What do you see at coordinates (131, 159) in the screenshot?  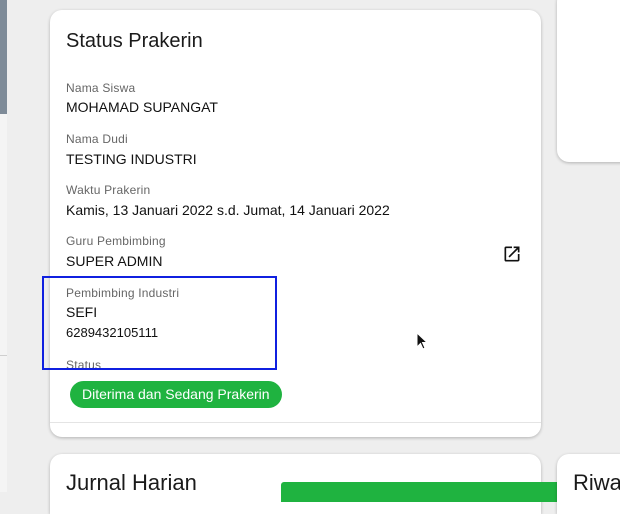 I see `nama-dudi-value: TESTING INDUSTRI` at bounding box center [131, 159].